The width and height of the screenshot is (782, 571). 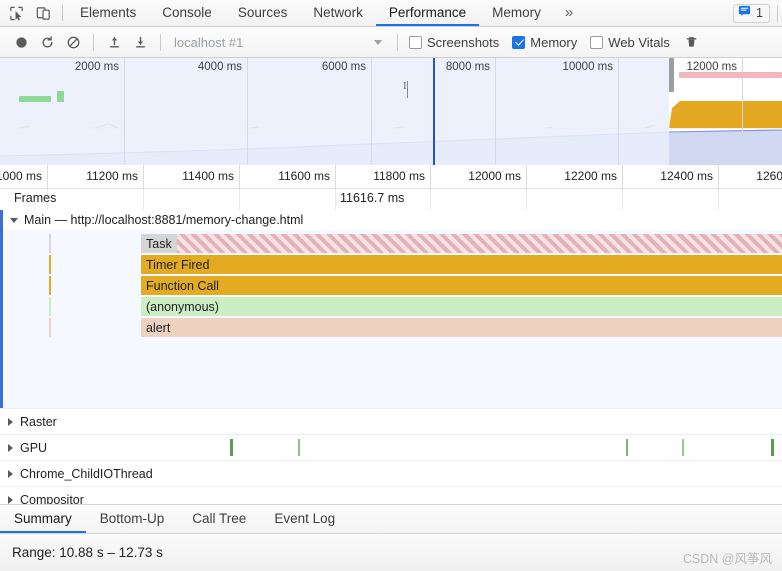 What do you see at coordinates (35, 99) in the screenshot?
I see `overview-frame-marker` at bounding box center [35, 99].